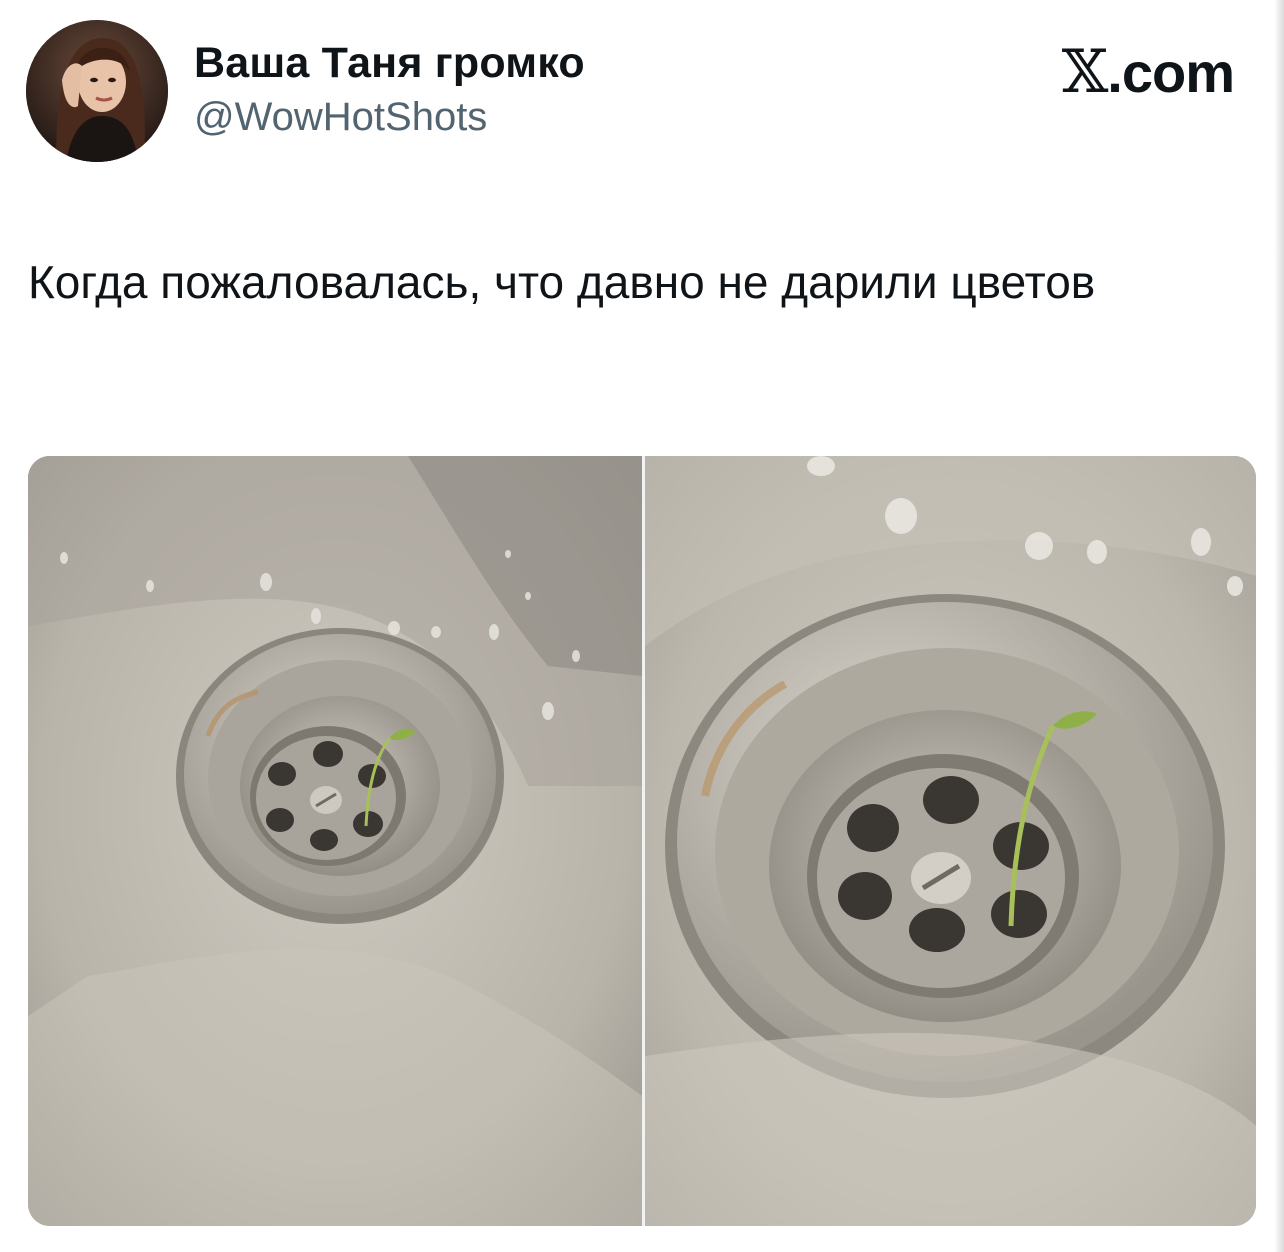  I want to click on avatar, so click(97, 91).